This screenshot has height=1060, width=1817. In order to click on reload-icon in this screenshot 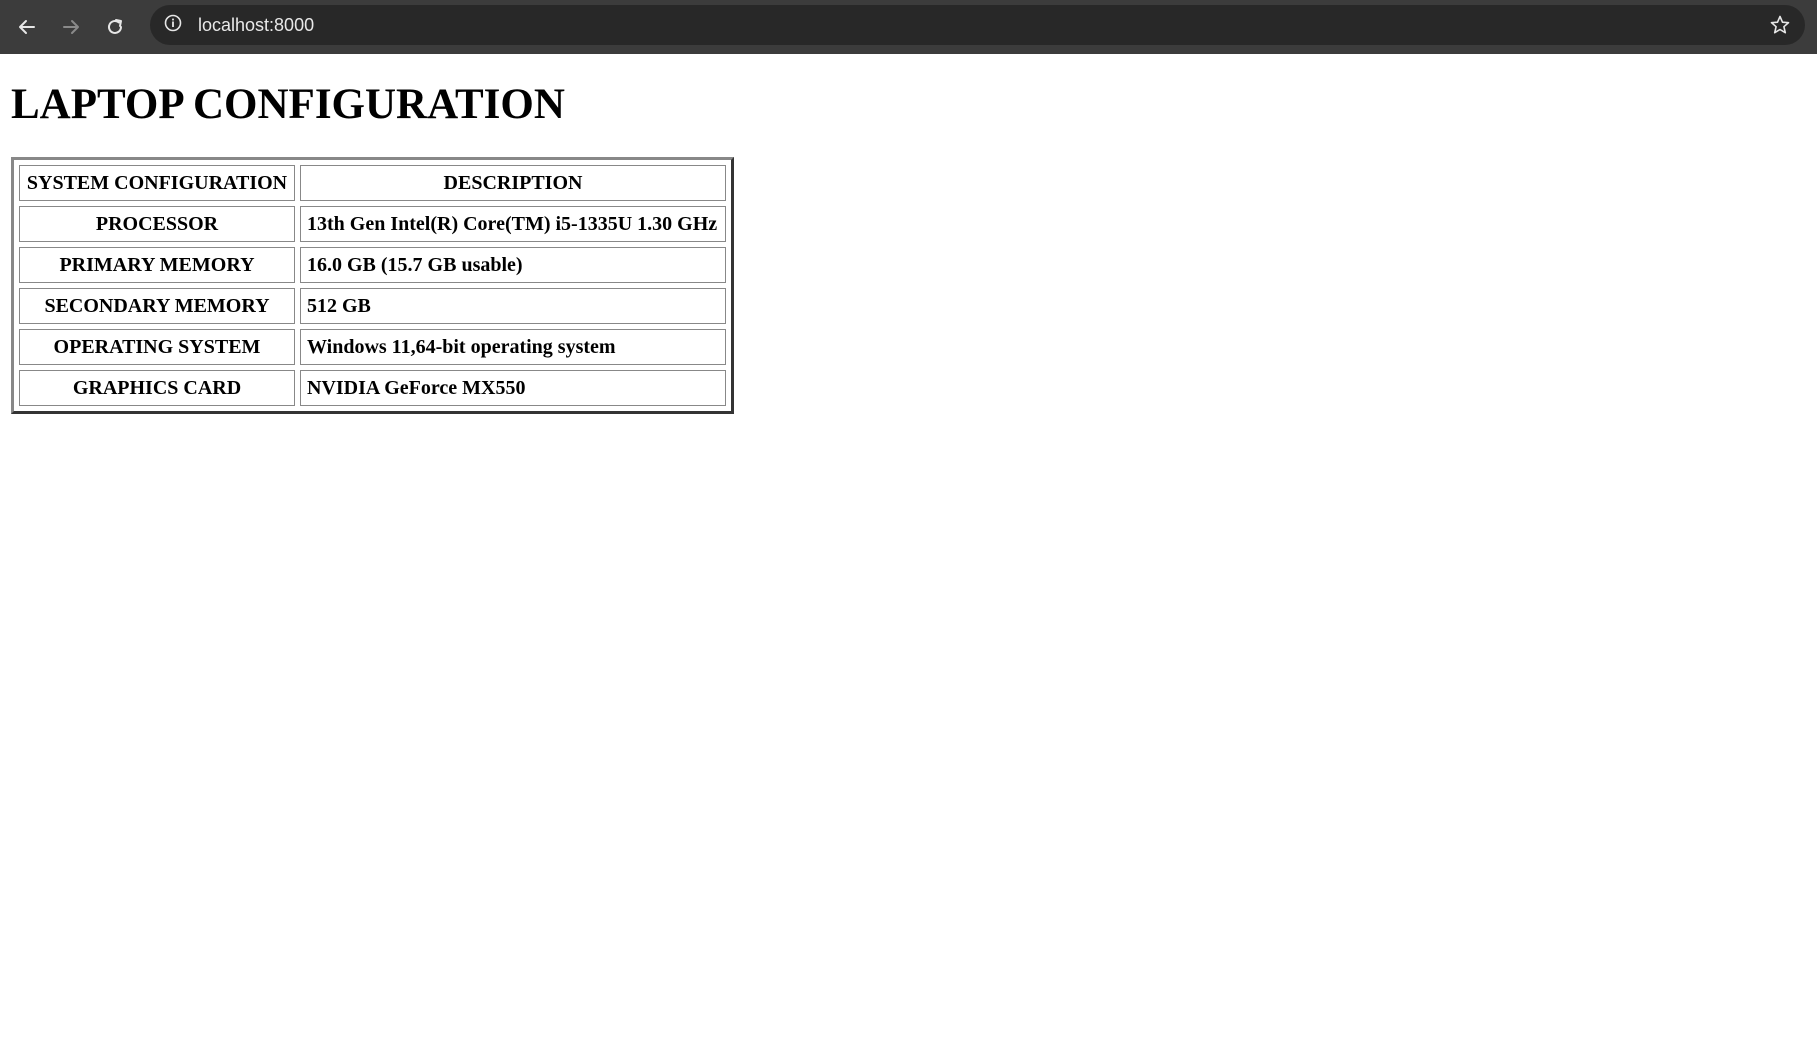, I will do `click(115, 27)`.